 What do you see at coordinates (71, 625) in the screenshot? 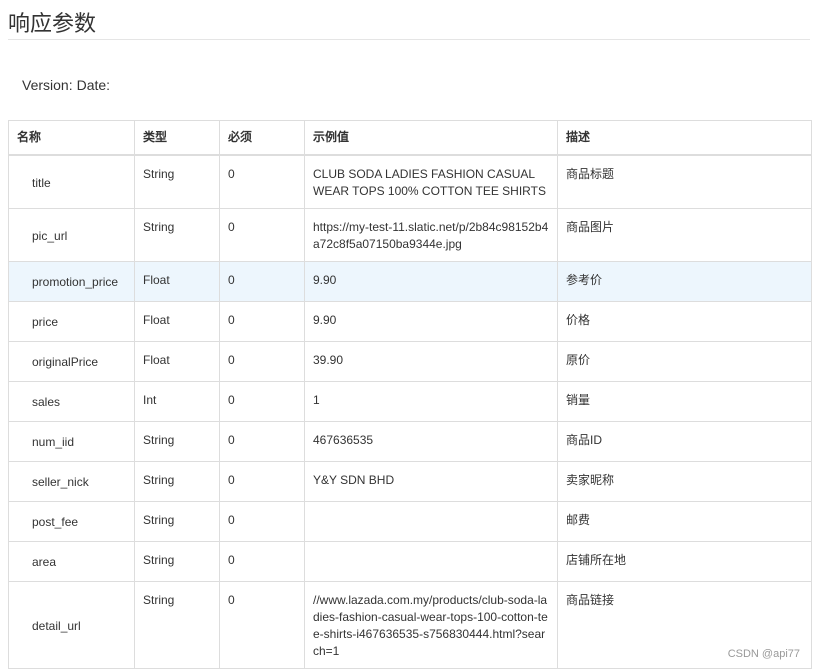
I see `param-name: detail_url` at bounding box center [71, 625].